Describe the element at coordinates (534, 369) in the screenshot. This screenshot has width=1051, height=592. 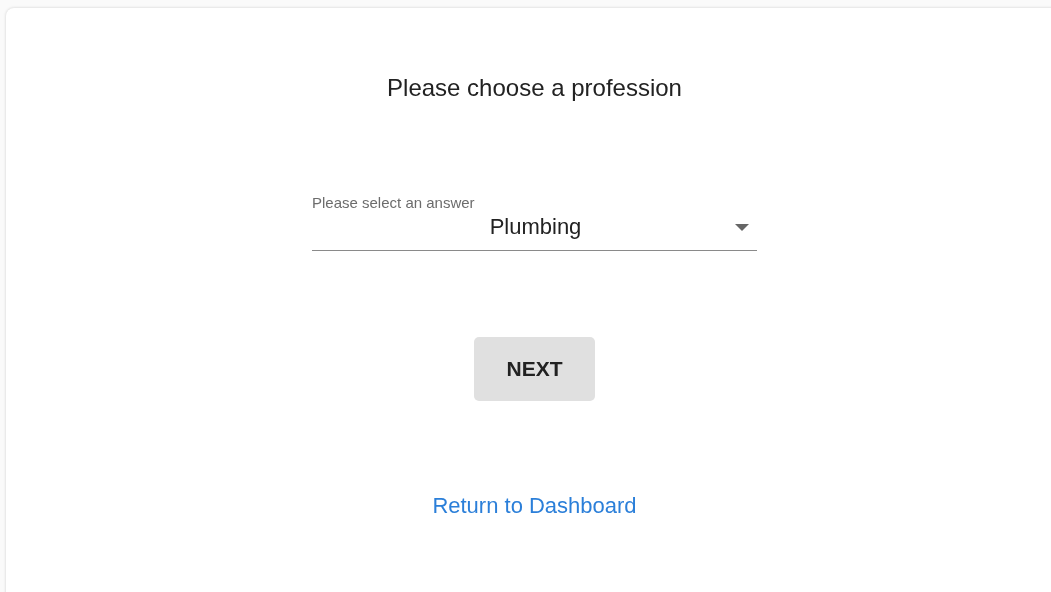
I see `next-button: NEXT` at that location.